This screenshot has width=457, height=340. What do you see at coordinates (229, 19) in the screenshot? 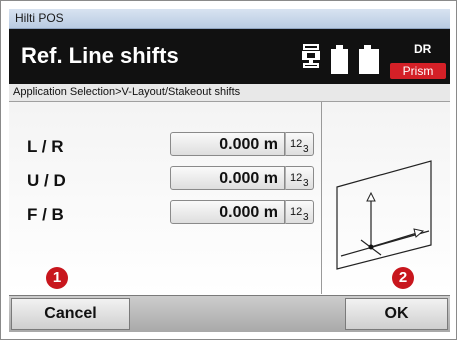
I see `window-titlebar: Hilti POS` at bounding box center [229, 19].